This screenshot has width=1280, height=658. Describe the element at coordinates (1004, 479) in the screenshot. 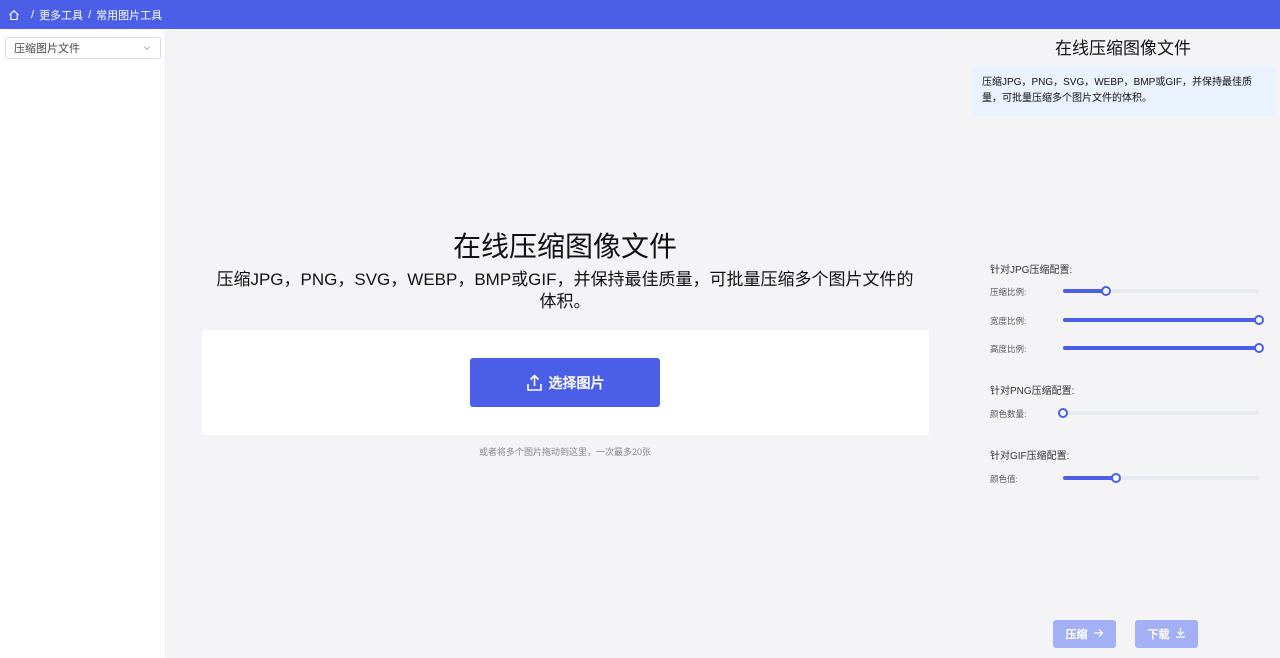

I see `gif-colors-label: 颜色值:` at that location.